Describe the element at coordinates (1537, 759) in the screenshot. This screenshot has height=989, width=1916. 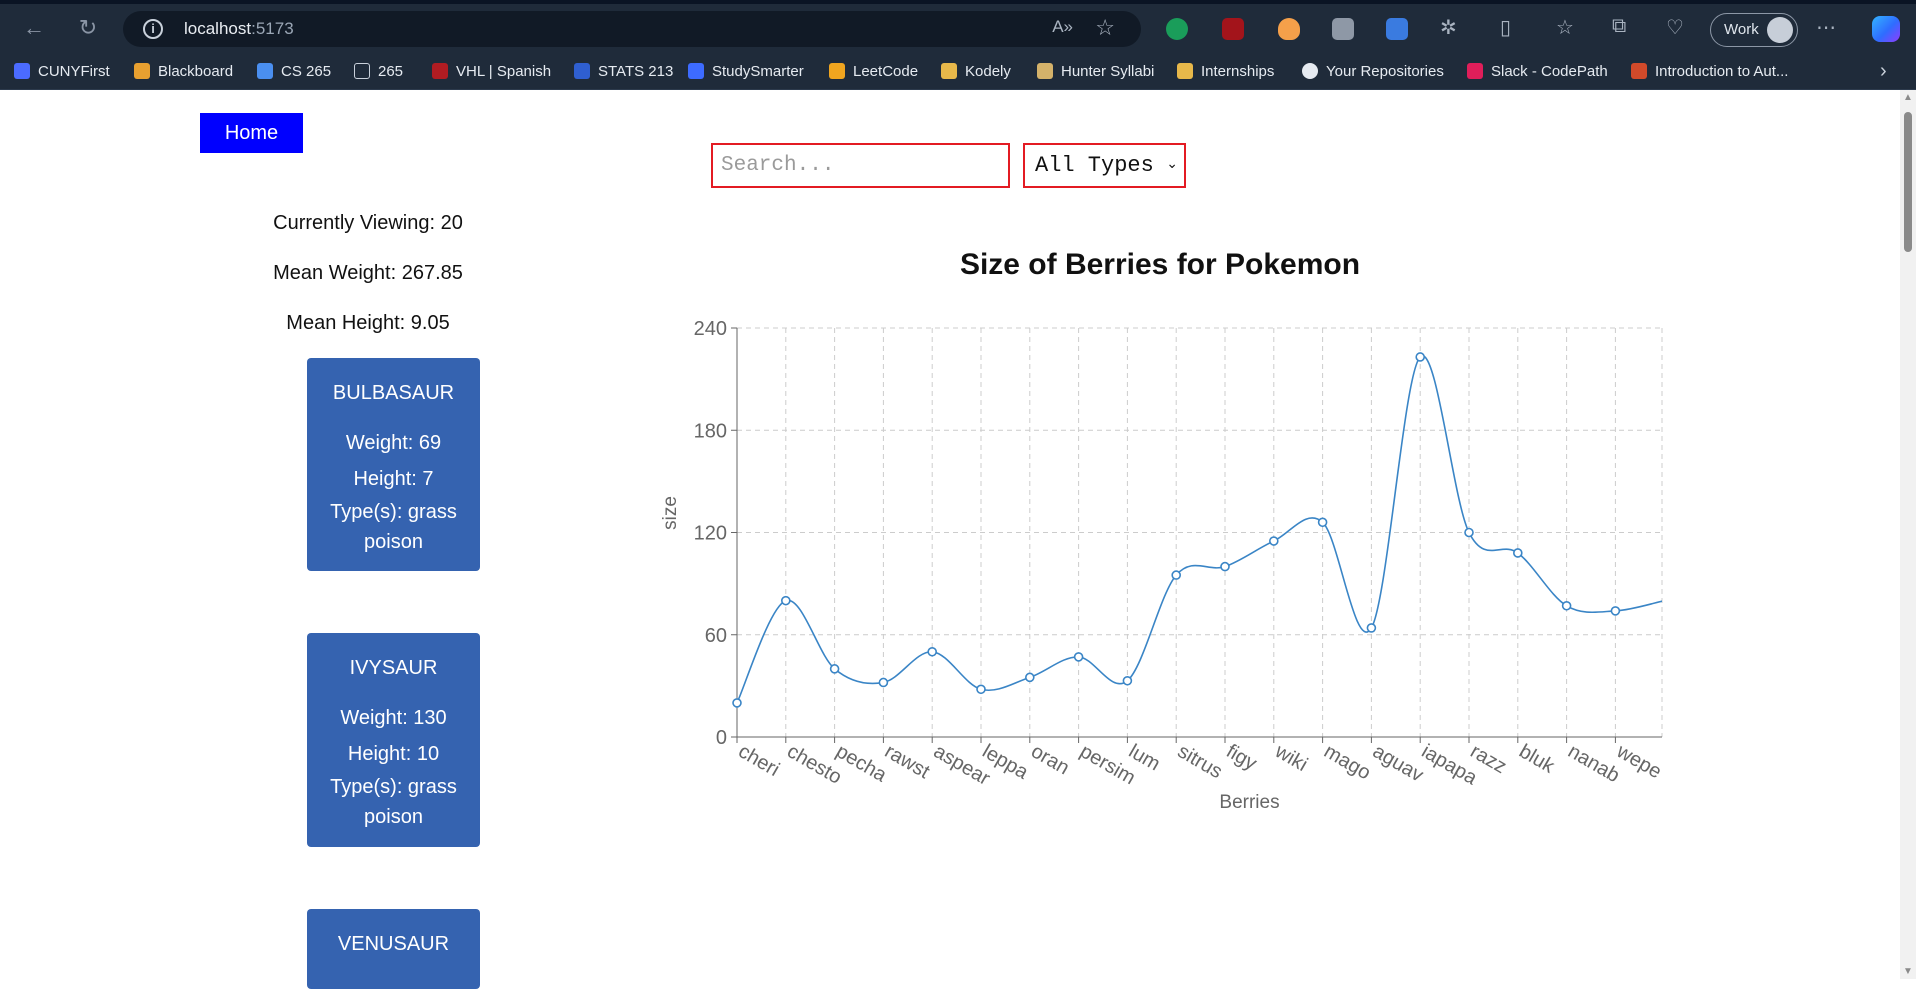
I see `x-tick-label: bluk` at that location.